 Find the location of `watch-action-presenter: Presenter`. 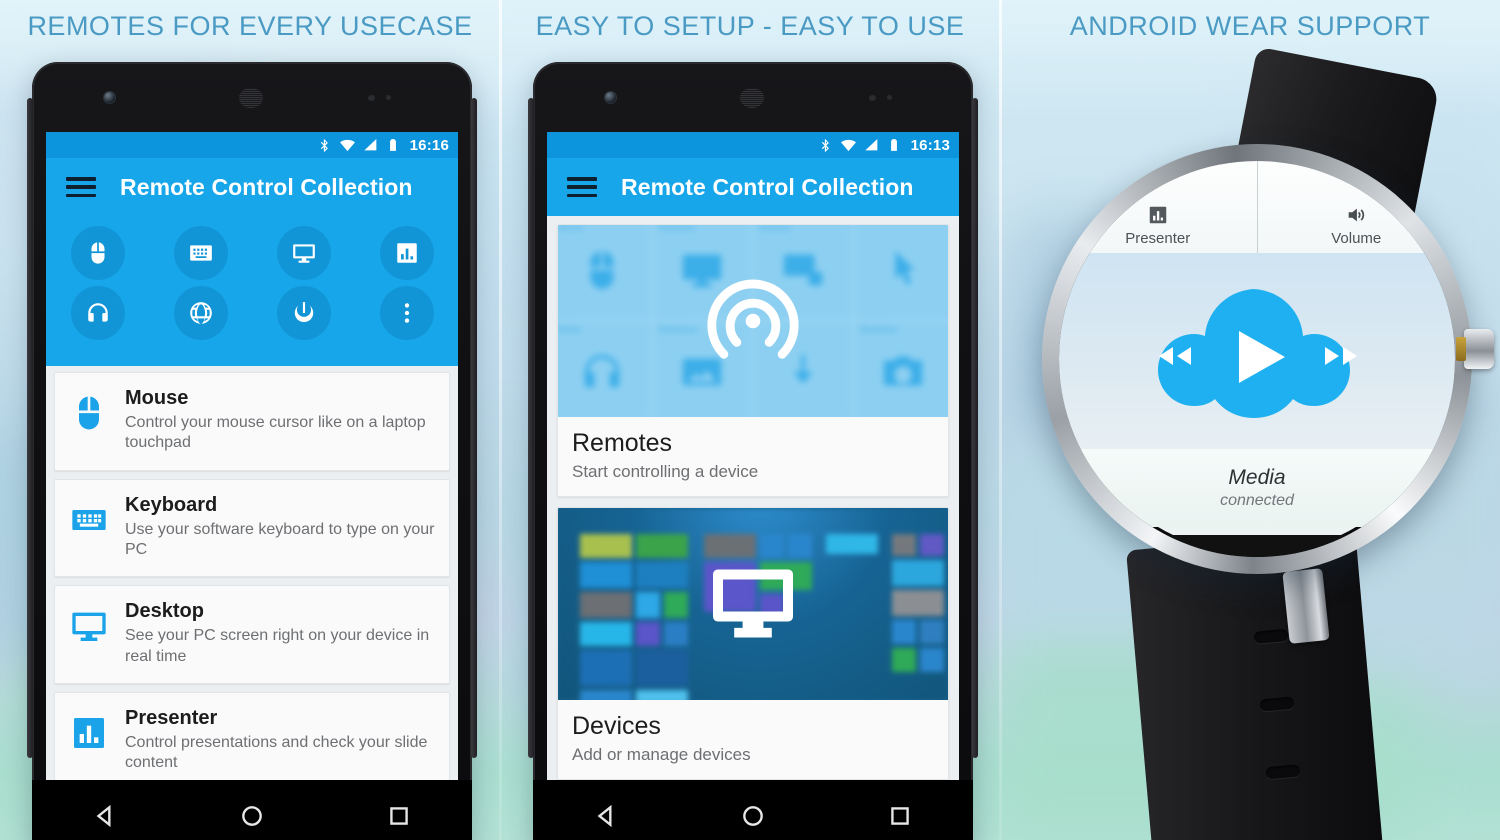

watch-action-presenter: Presenter is located at coordinates (1158, 207).